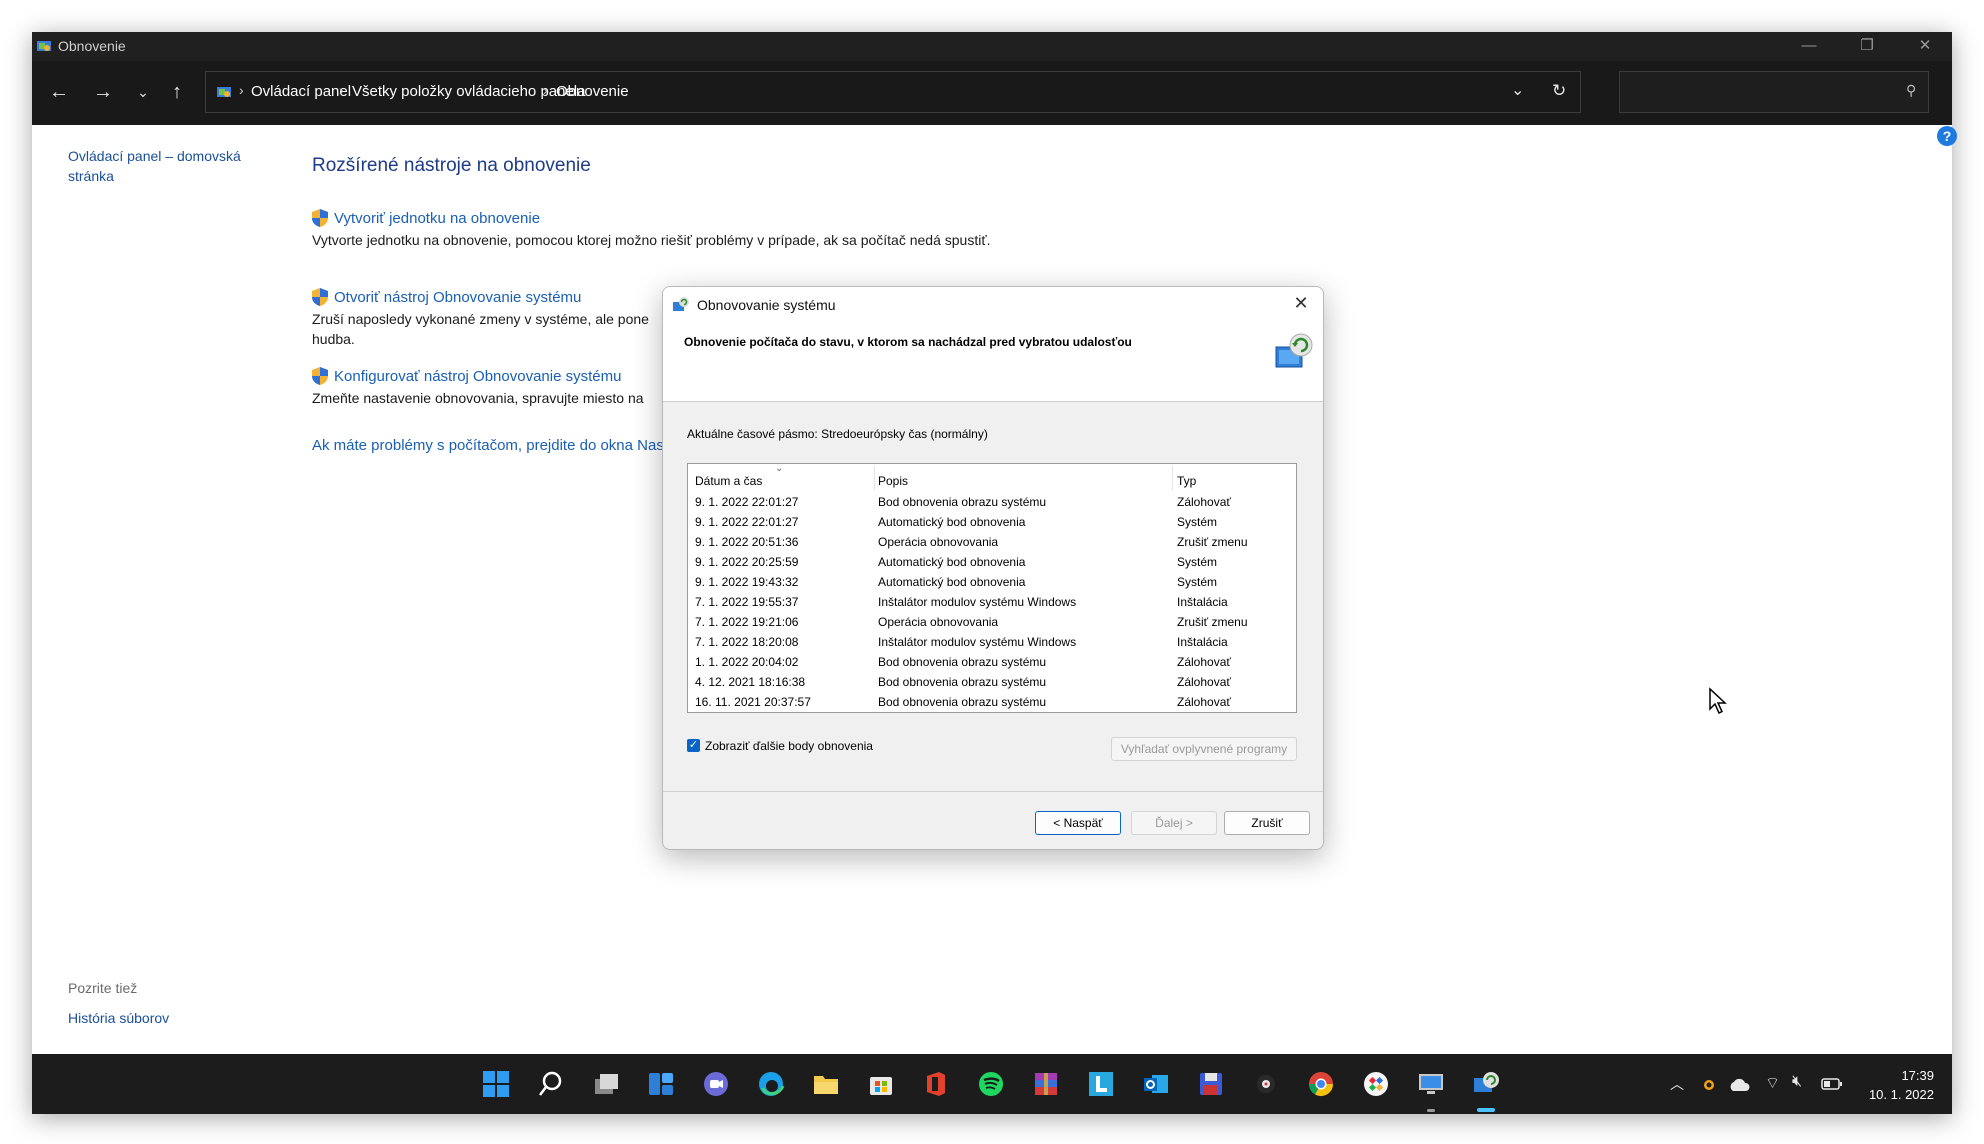 The width and height of the screenshot is (1984, 1144). What do you see at coordinates (177, 93) in the screenshot?
I see `up-arrow-icon: ↑` at bounding box center [177, 93].